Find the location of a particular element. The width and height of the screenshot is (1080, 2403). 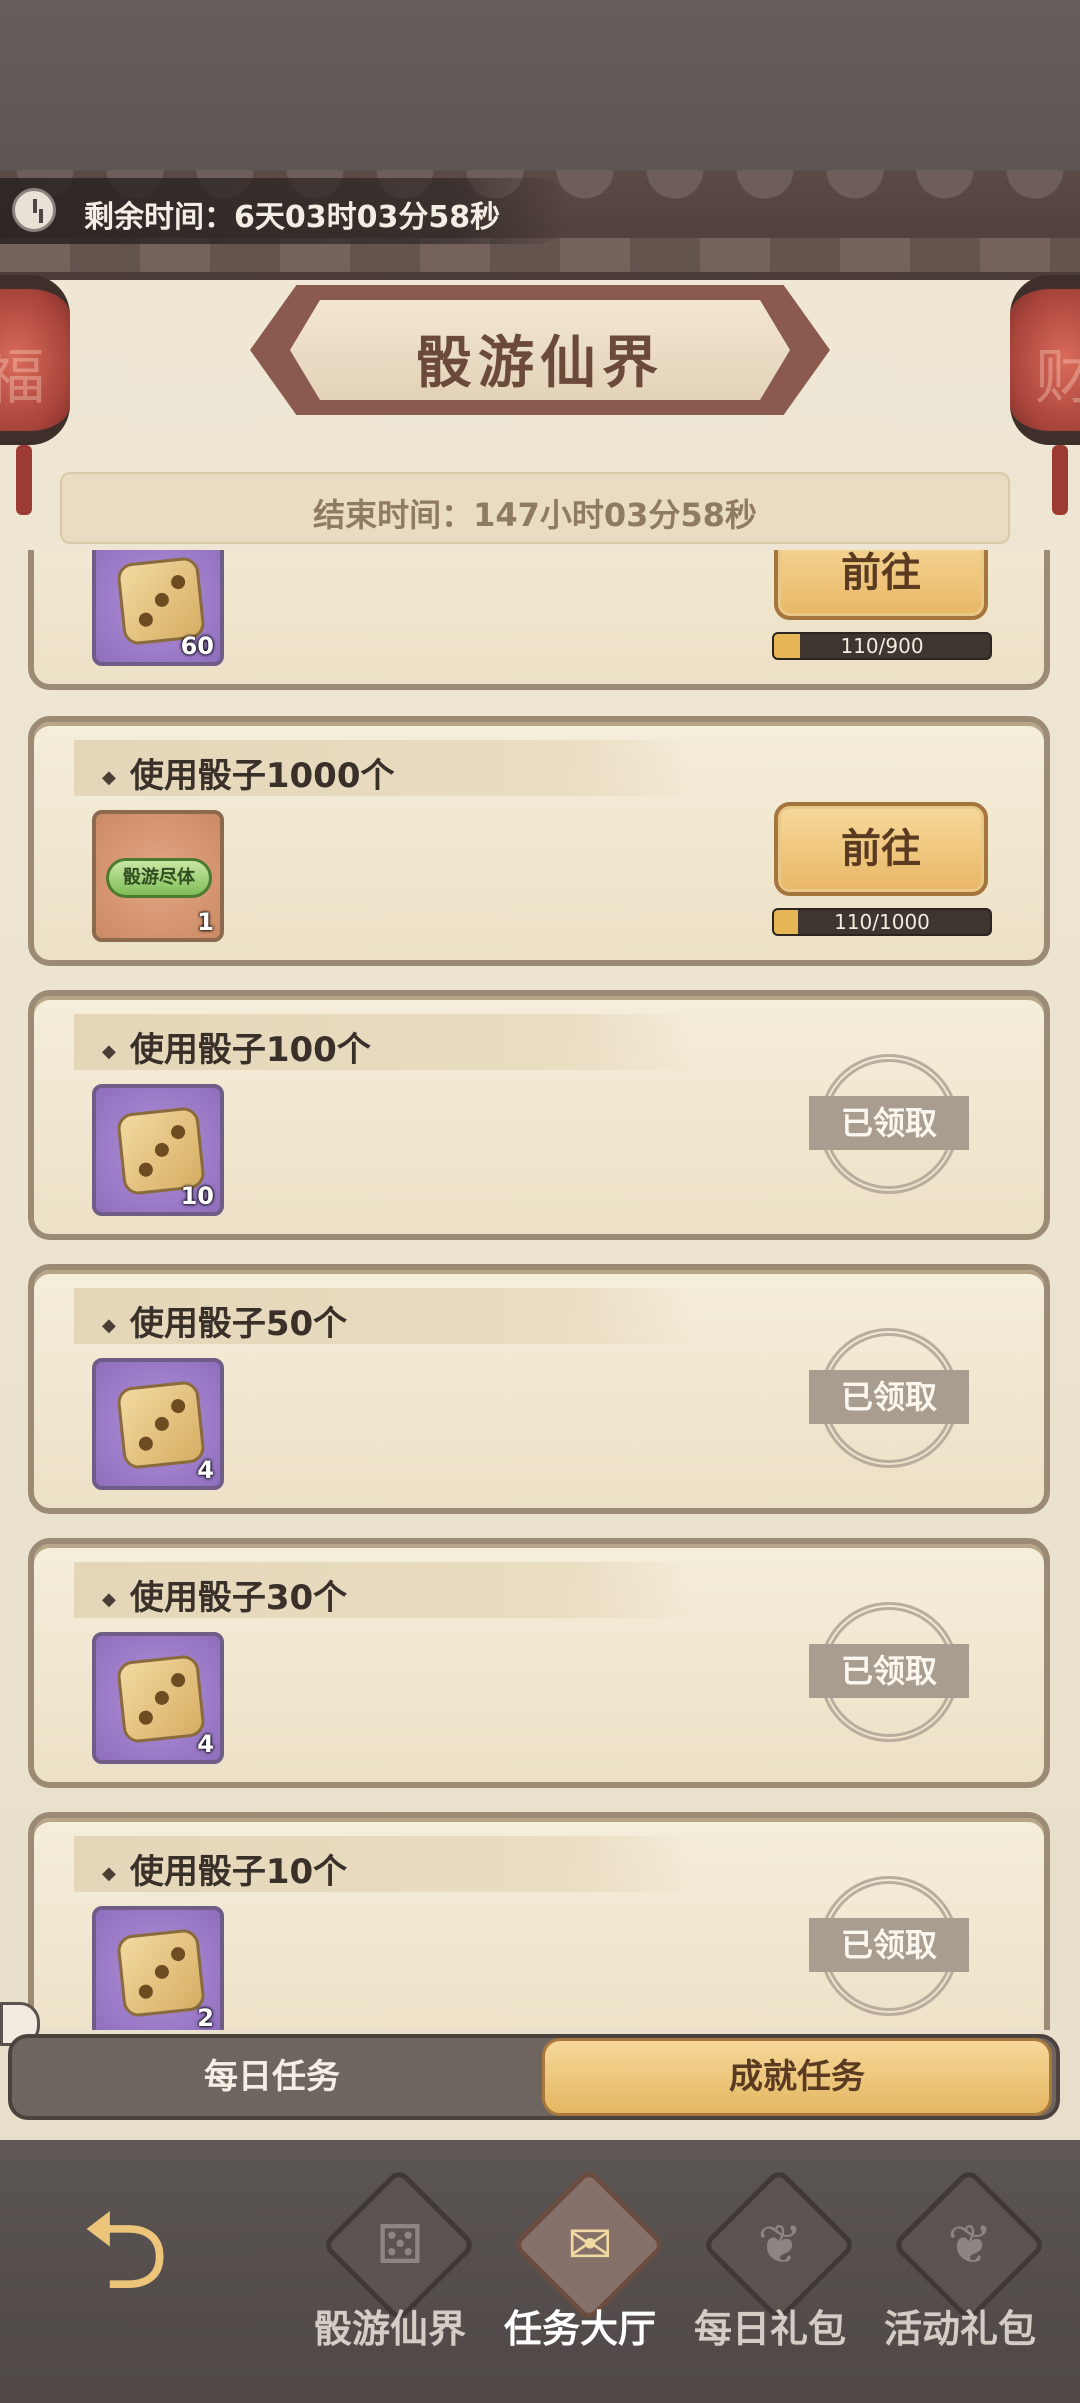

reward-item: 10 is located at coordinates (158, 1150).